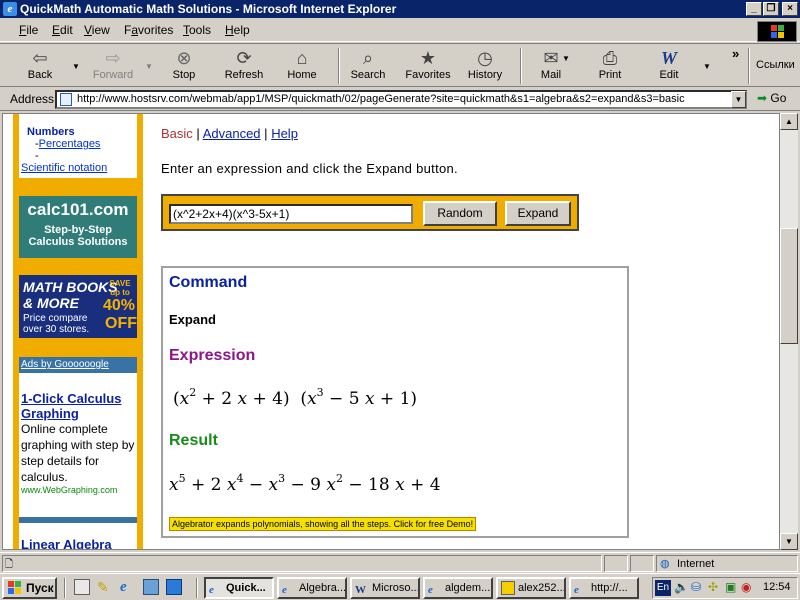 This screenshot has height=600, width=800. What do you see at coordinates (460, 213) in the screenshot?
I see `random-button: Random` at bounding box center [460, 213].